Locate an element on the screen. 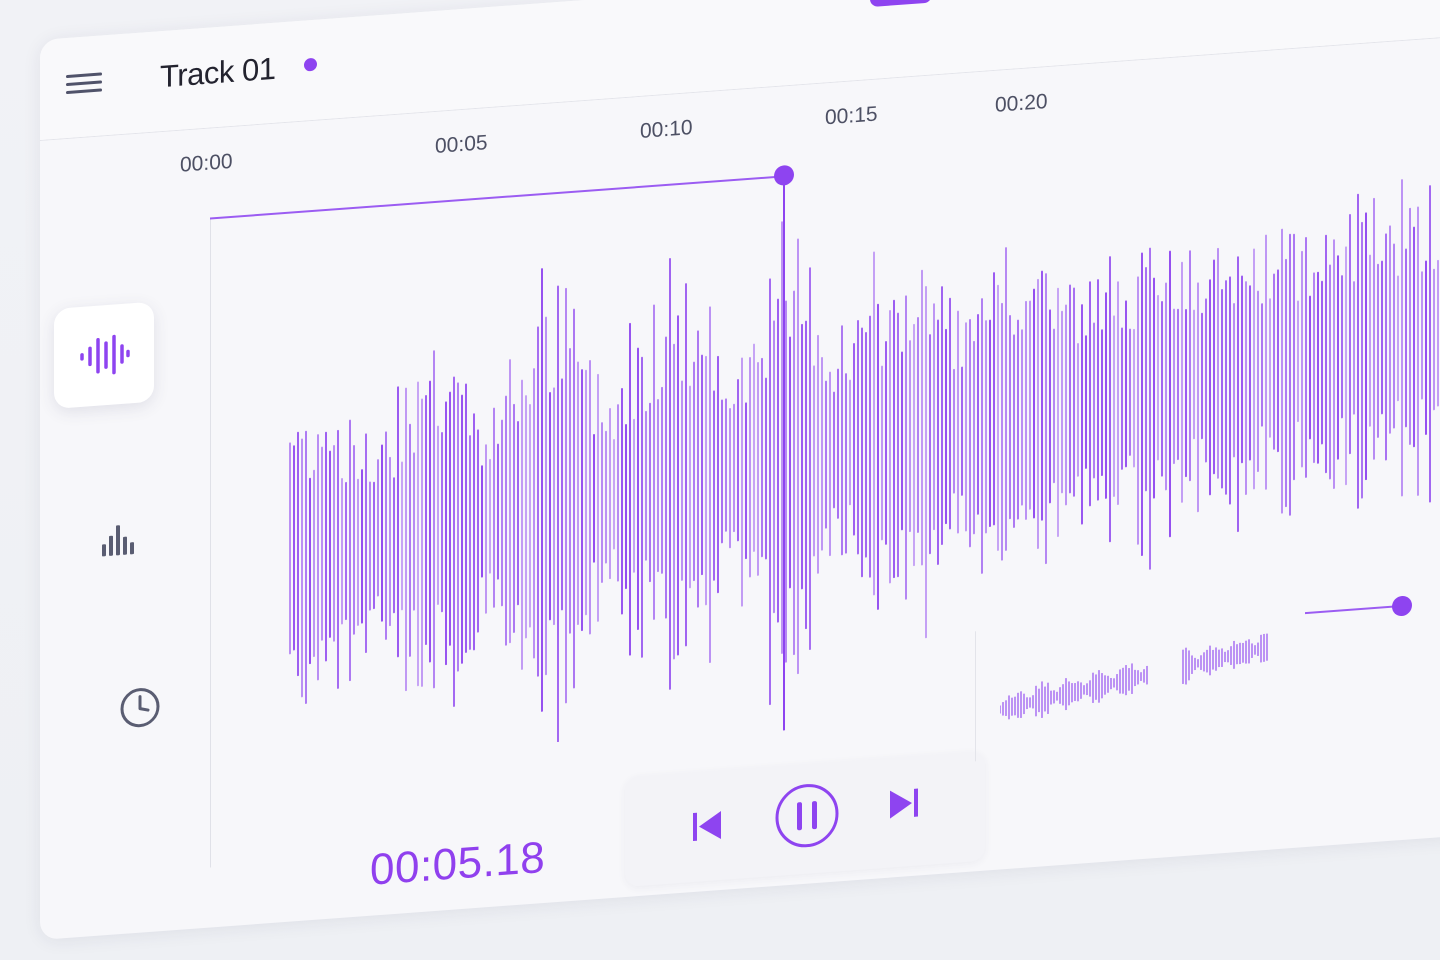 The height and width of the screenshot is (960, 1440). timeline-tick: 00:20 is located at coordinates (1021, 103).